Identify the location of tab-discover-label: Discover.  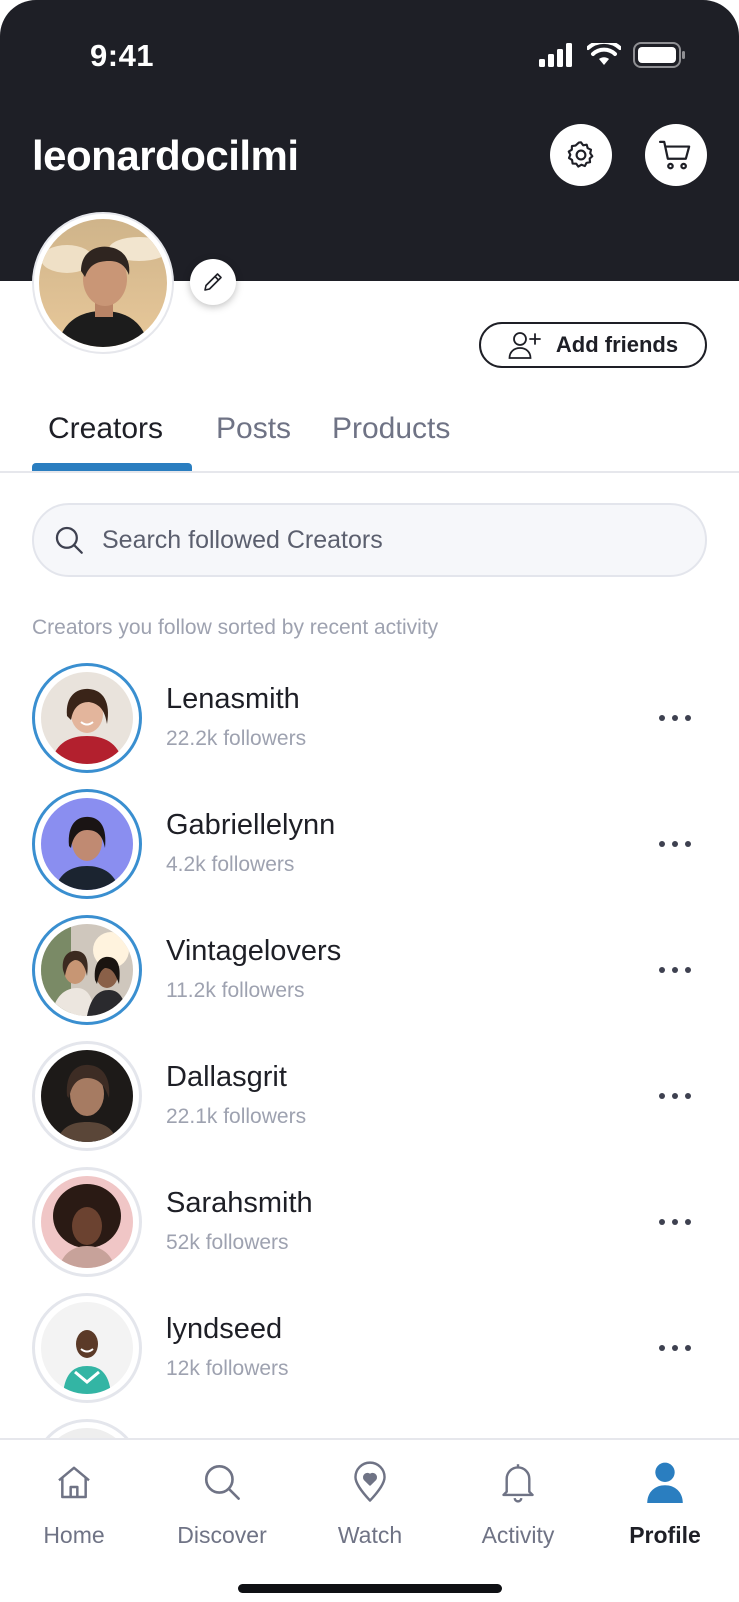
(222, 1535).